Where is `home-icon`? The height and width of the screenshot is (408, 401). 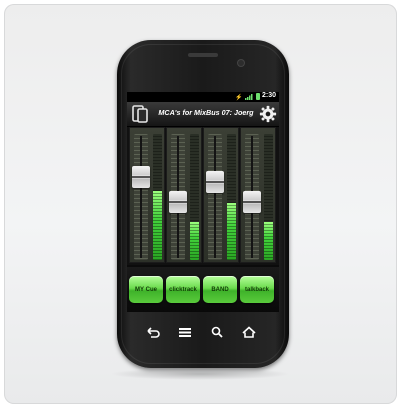
home-icon is located at coordinates (249, 332).